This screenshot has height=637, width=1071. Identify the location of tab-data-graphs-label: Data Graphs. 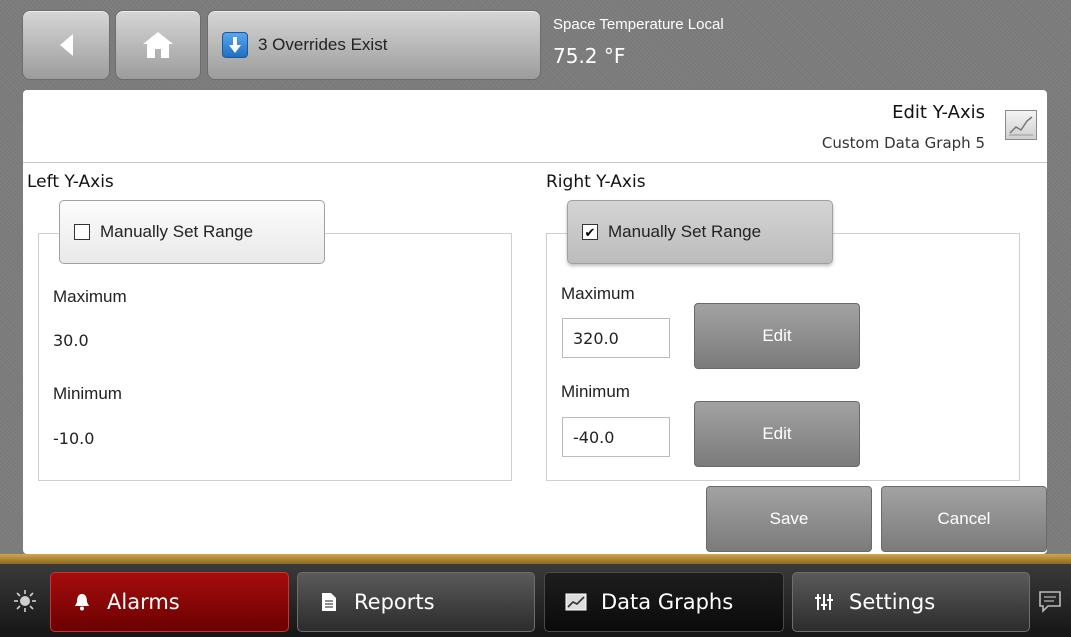
(667, 602).